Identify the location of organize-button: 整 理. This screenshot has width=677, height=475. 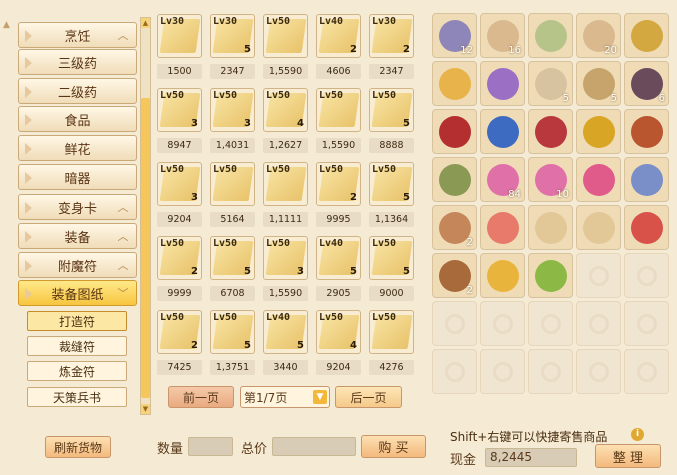
(628, 456).